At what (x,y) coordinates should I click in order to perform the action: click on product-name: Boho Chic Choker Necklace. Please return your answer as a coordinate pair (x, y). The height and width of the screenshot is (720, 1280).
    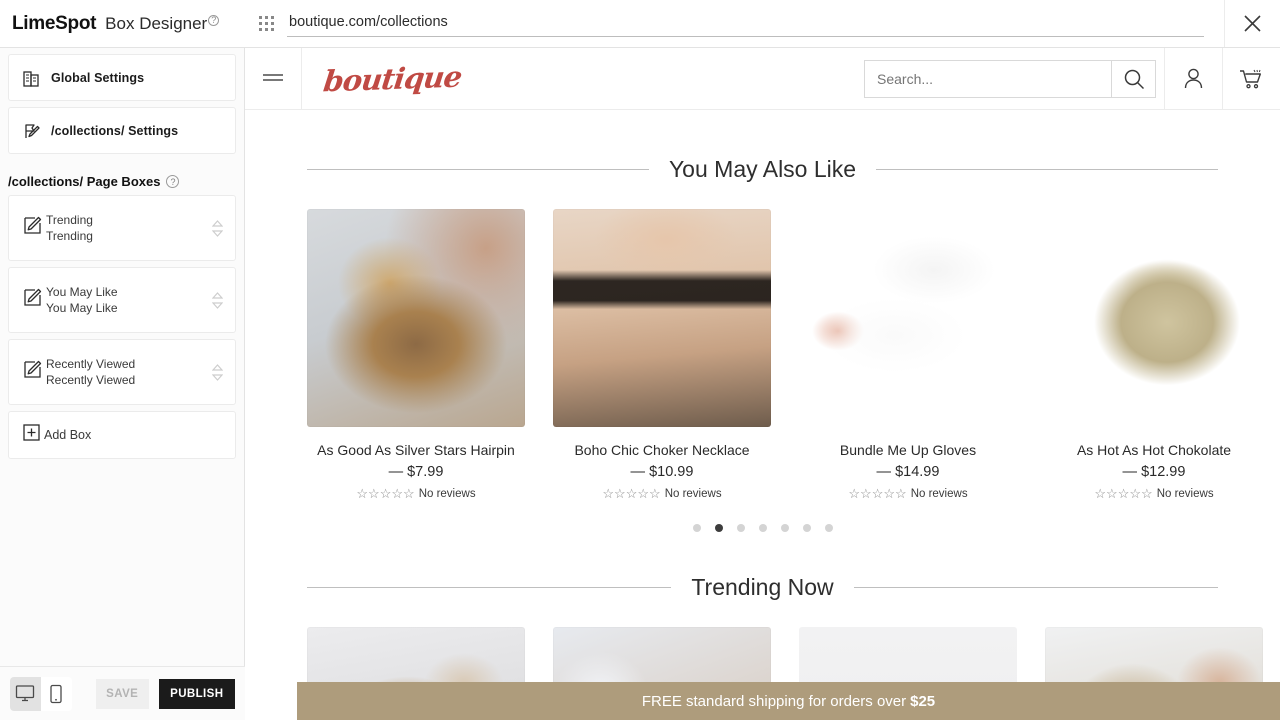
    Looking at the image, I should click on (662, 450).